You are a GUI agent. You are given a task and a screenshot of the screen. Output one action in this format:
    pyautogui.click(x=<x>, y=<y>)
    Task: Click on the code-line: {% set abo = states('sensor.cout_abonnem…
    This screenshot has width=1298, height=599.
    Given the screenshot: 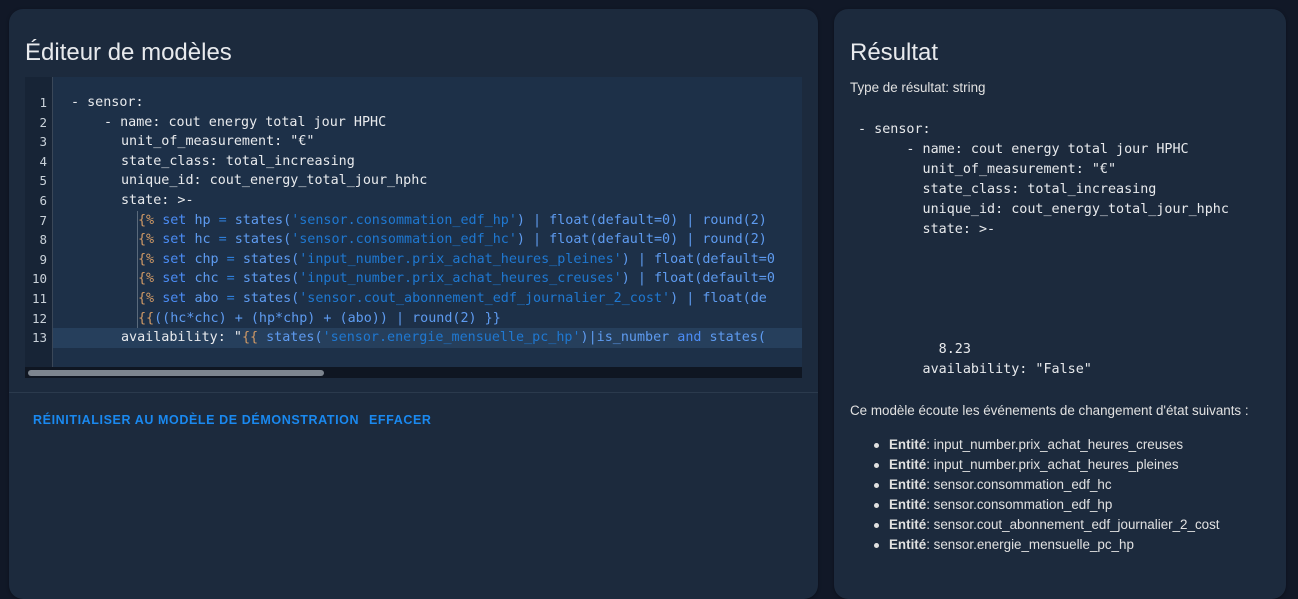 What is the action you would take?
    pyautogui.click(x=427, y=299)
    